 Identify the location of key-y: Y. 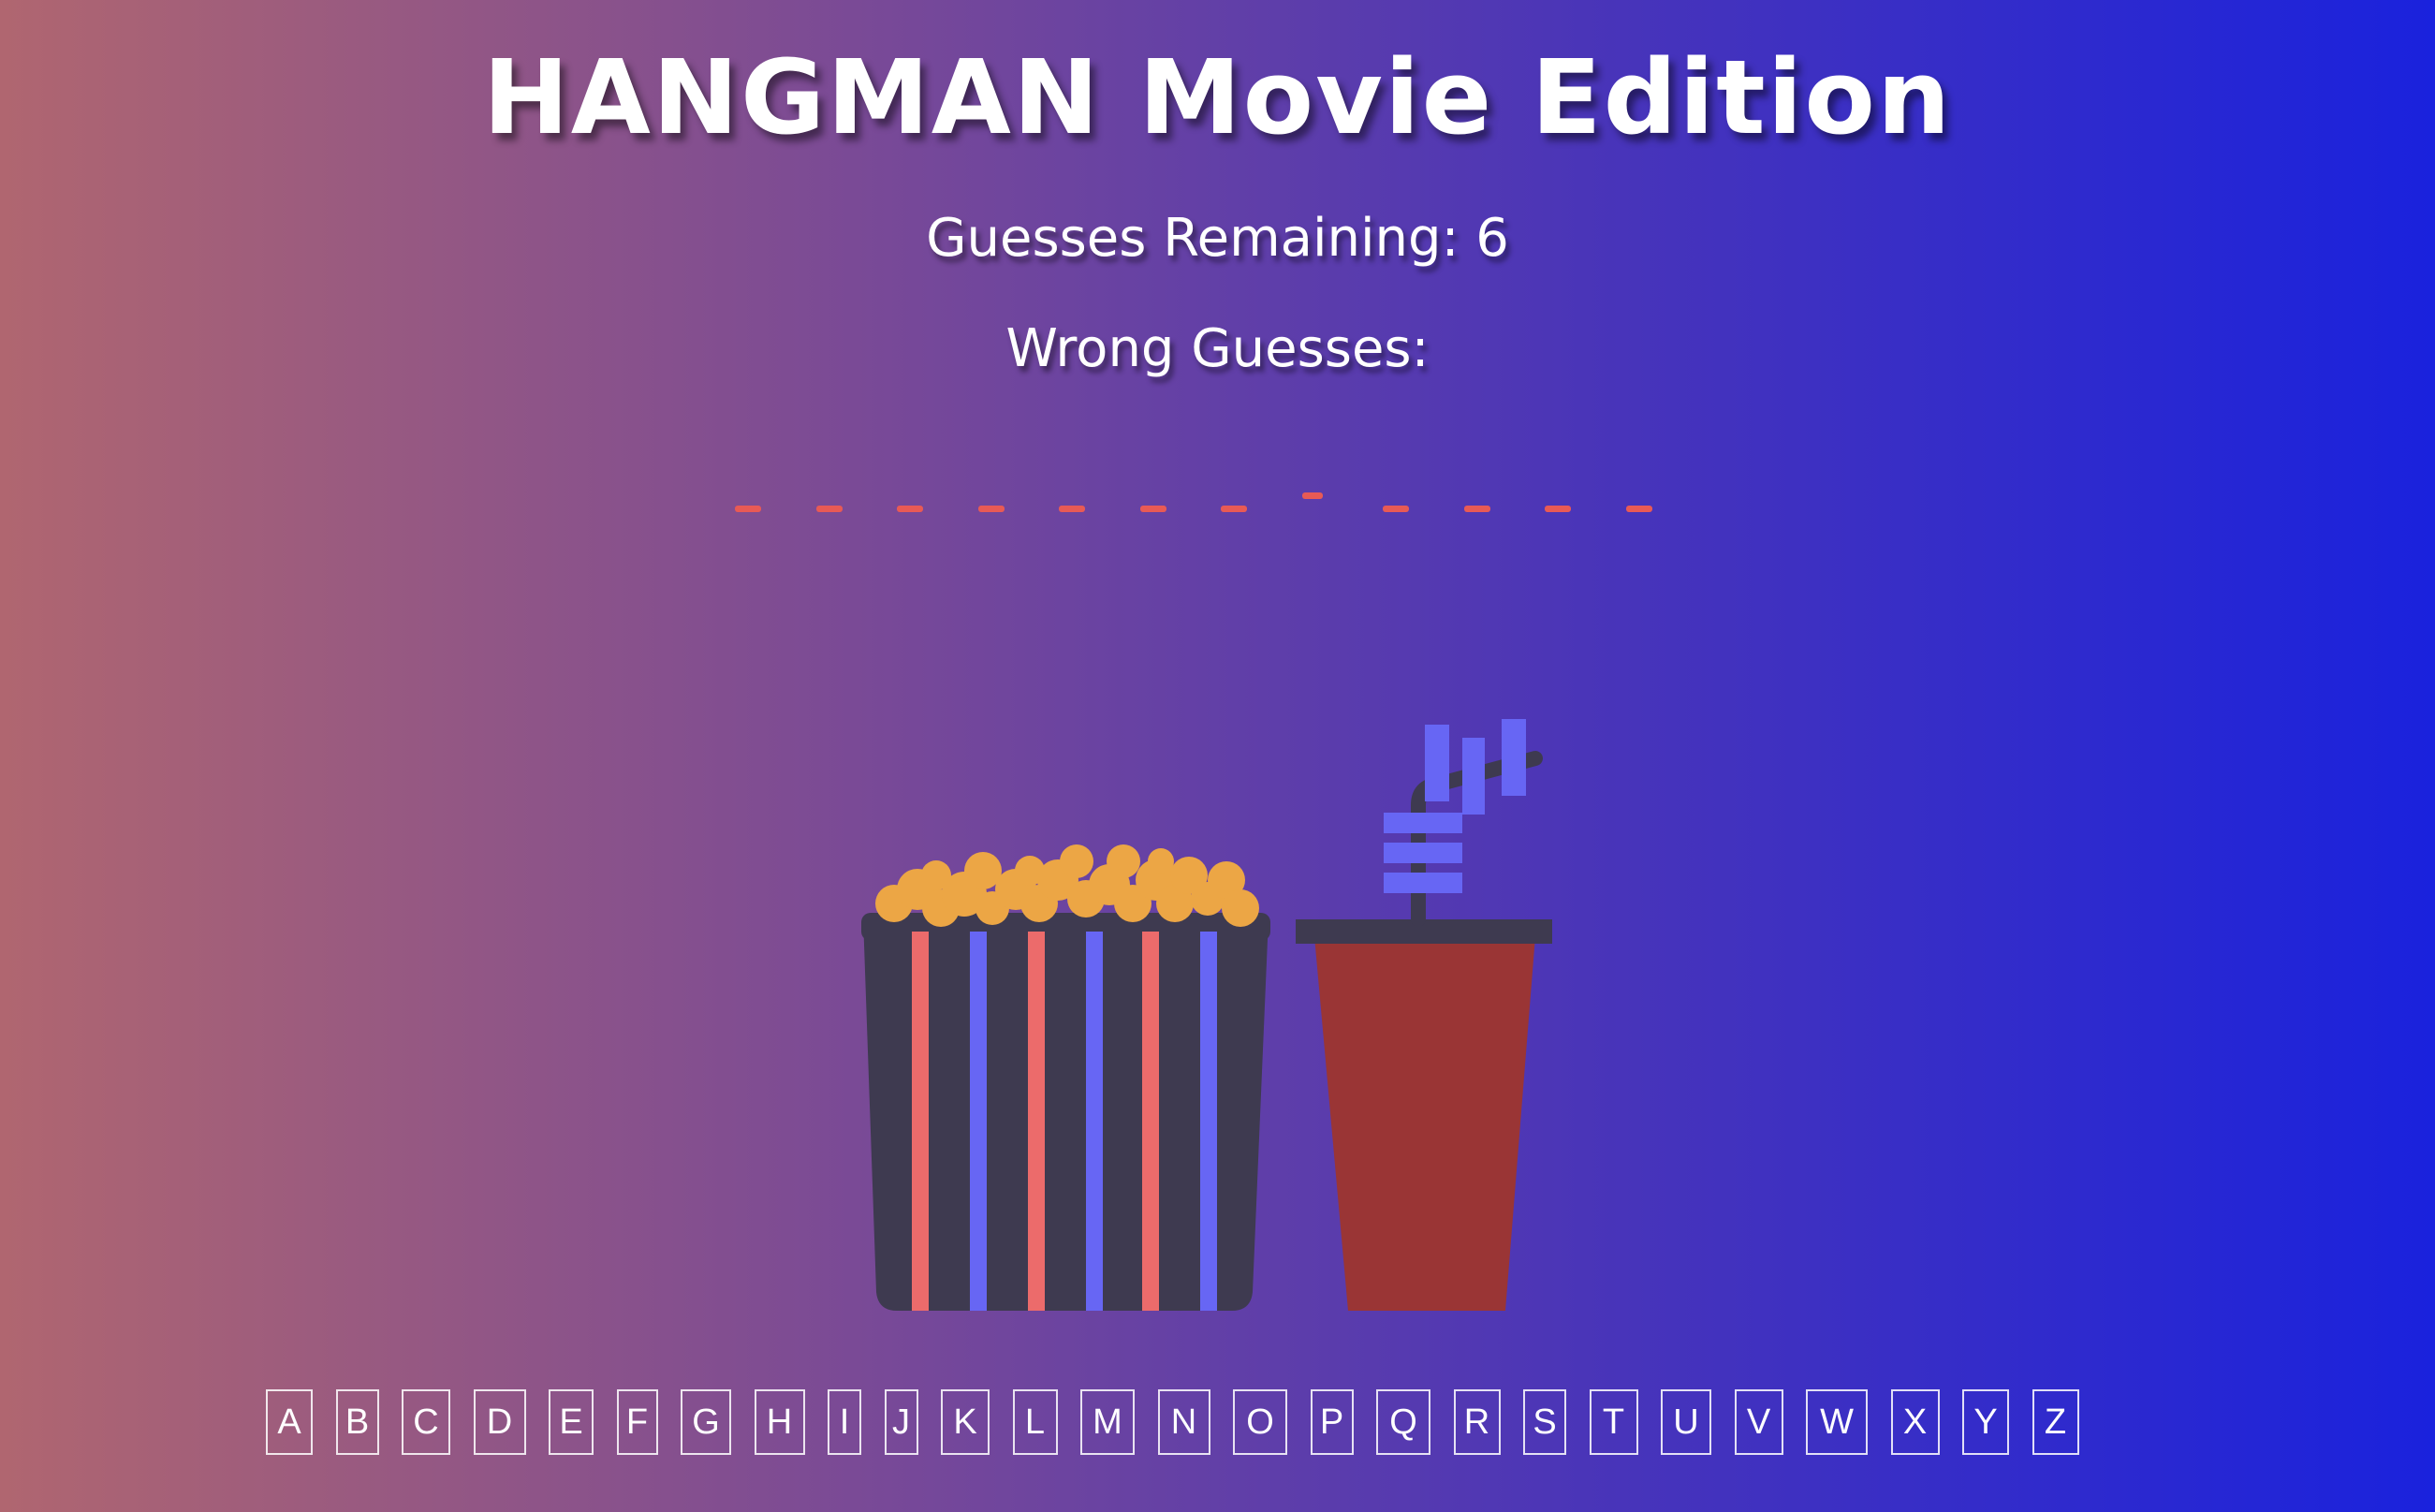
(1985, 1422).